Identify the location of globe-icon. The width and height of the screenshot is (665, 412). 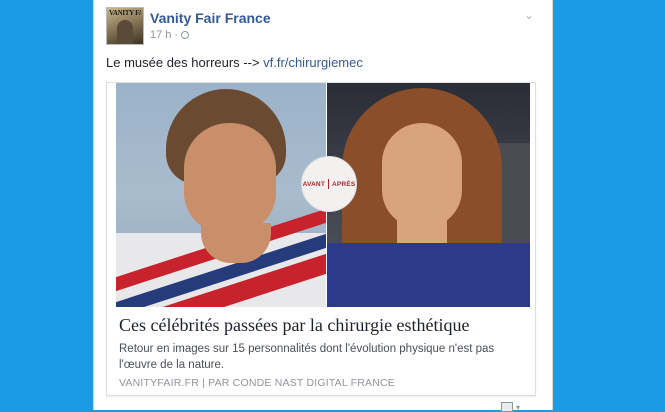
(185, 35).